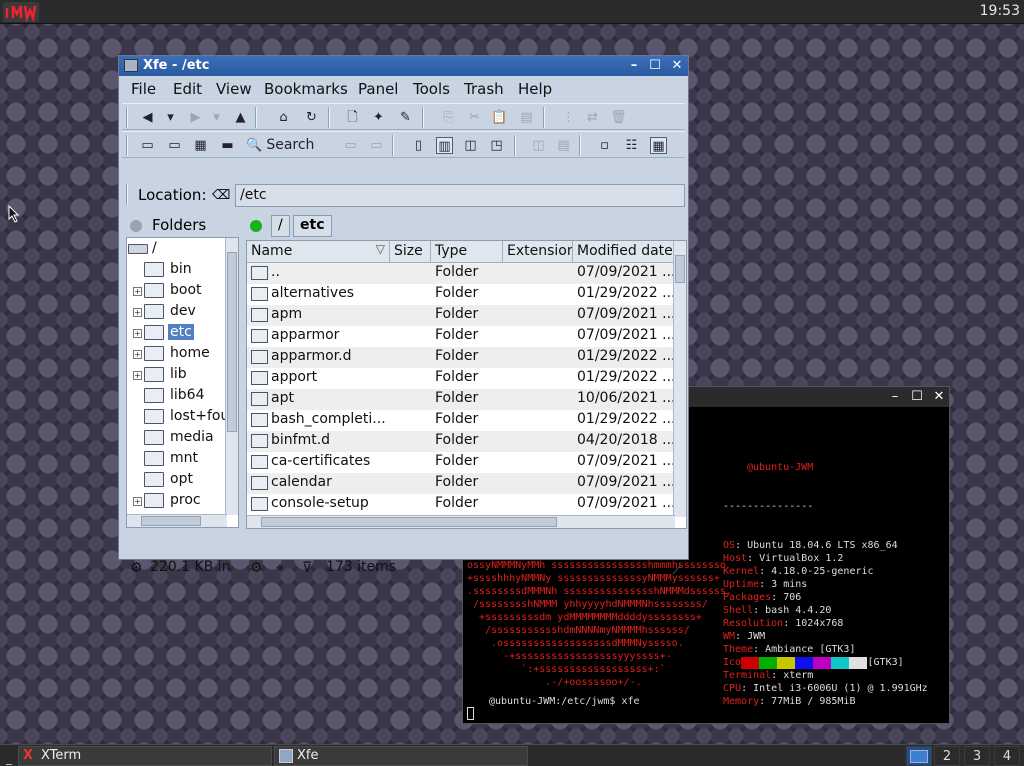 The width and height of the screenshot is (1024, 766). Describe the element at coordinates (401, 756) in the screenshot. I see `task-xfe: Xfe` at that location.